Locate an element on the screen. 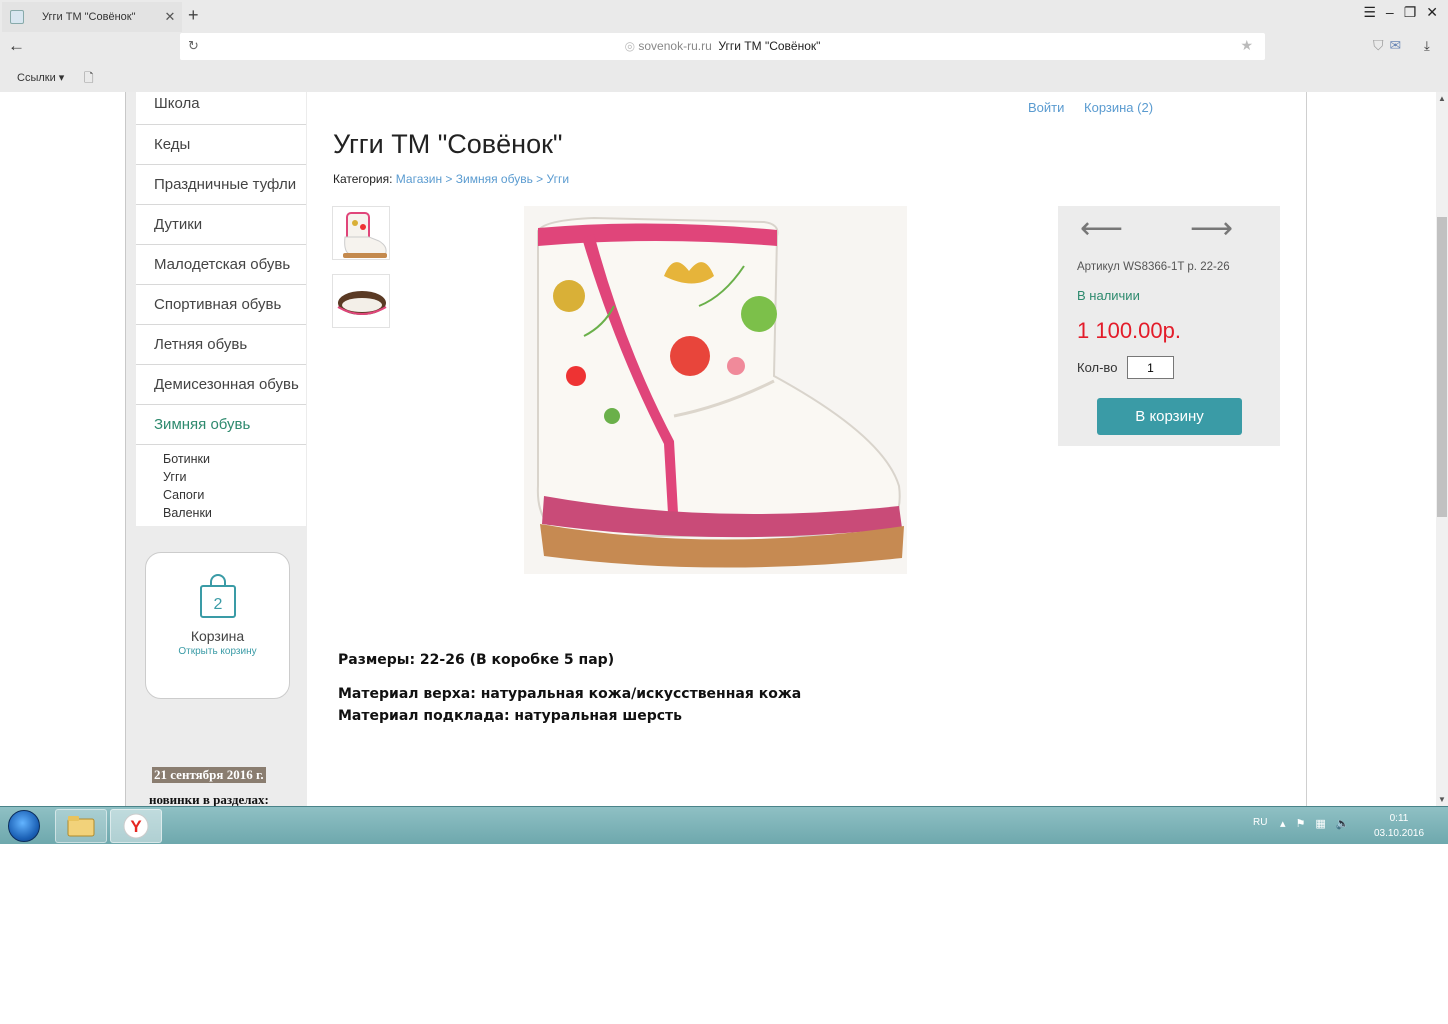 The image size is (1448, 1024). address-bar: ↻ ◎ sovenok-ru.ru Угги ТМ "Совёнок" ★ is located at coordinates (722, 46).